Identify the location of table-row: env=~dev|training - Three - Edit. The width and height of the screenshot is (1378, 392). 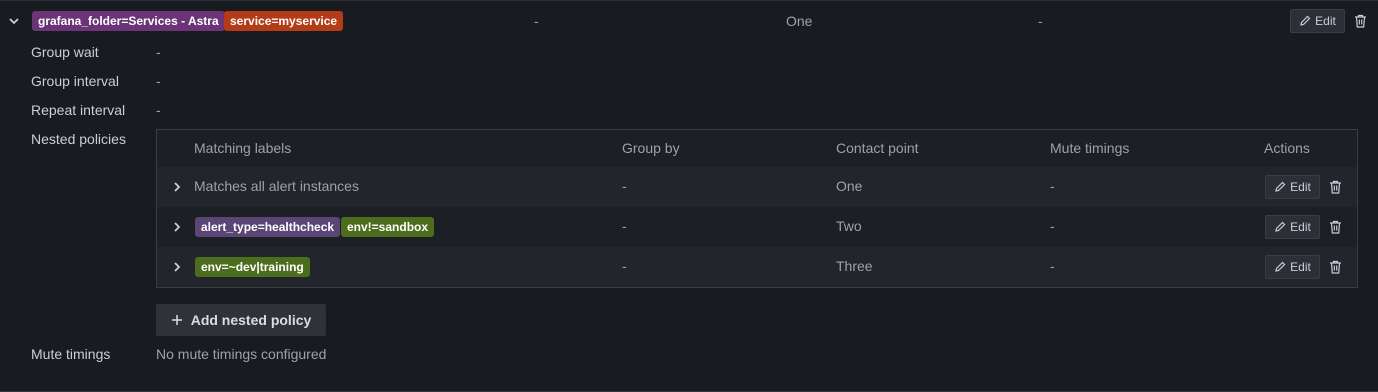
(757, 267).